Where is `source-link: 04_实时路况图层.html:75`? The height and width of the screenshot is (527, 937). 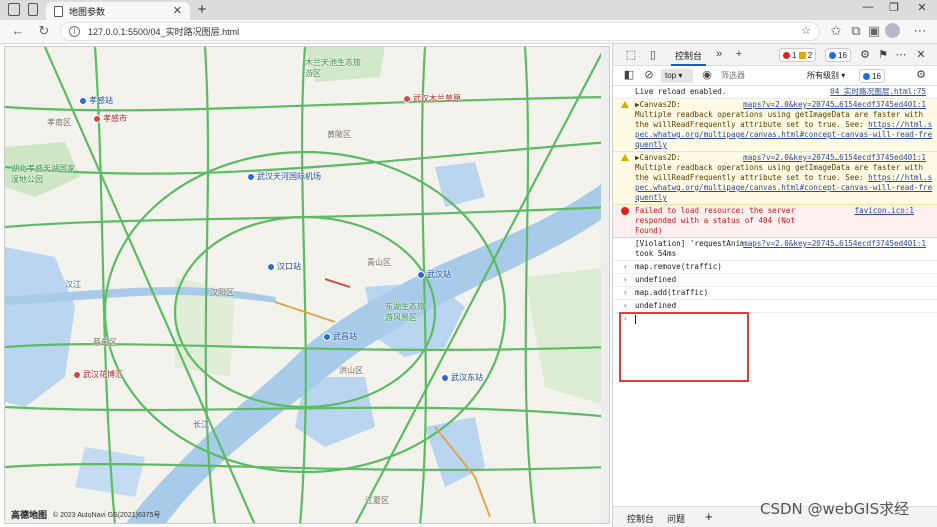 source-link: 04_实时路况图层.html:75 is located at coordinates (878, 92).